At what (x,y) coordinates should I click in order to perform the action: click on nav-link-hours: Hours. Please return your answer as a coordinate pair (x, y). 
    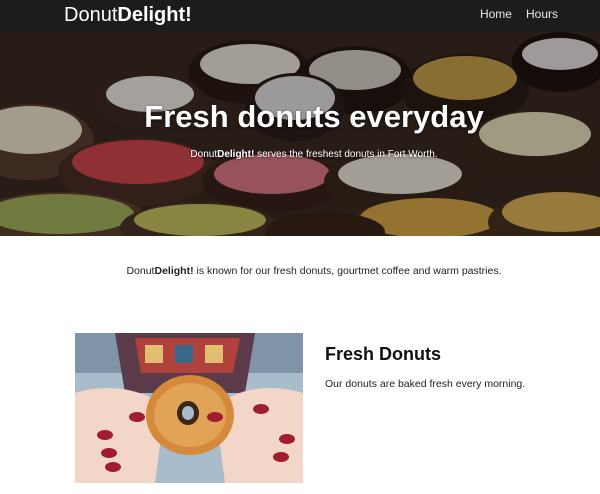
    Looking at the image, I should click on (542, 14).